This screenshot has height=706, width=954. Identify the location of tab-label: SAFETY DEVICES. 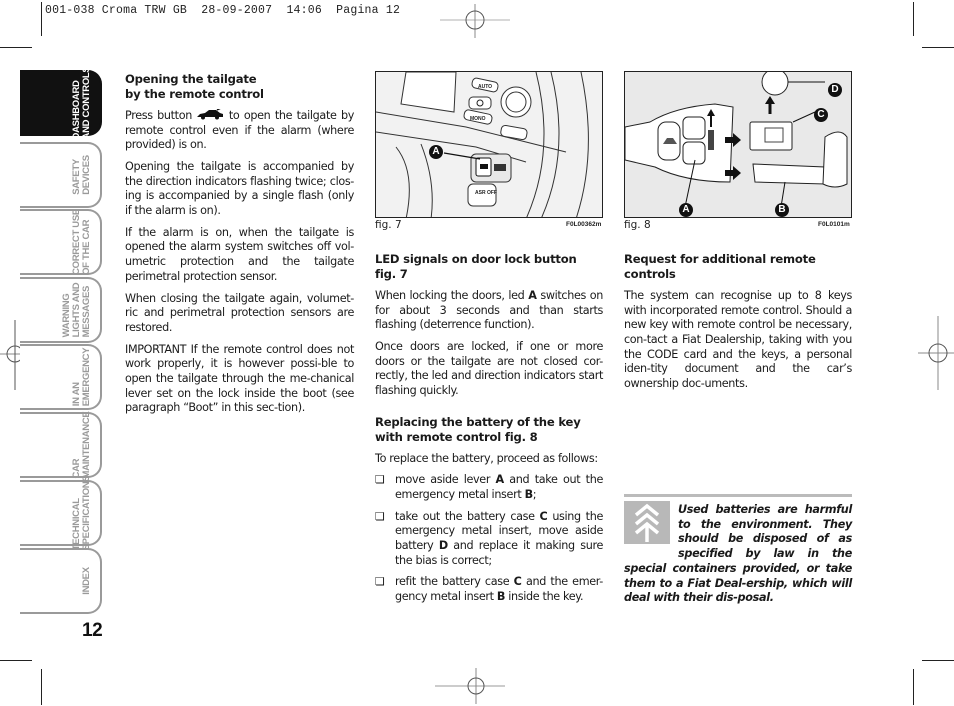
(81, 175).